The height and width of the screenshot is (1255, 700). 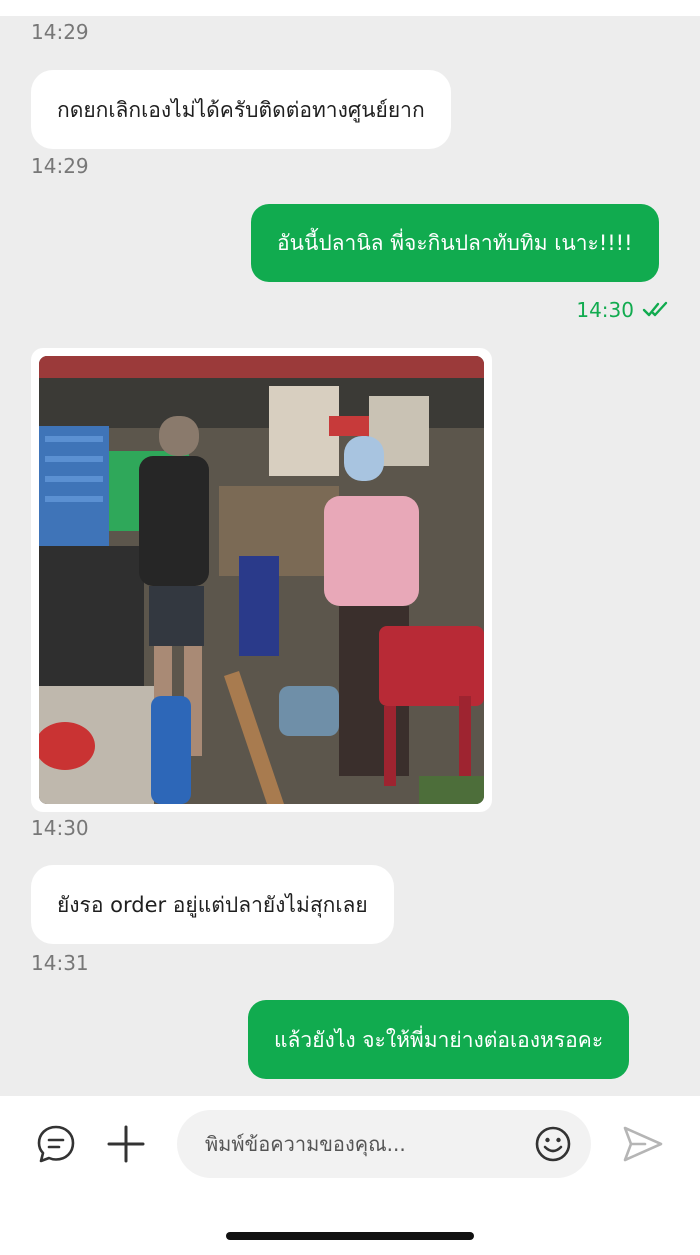 I want to click on message-text: กดยกเลิกเองไม่ได้ครับติดต่อทางศูนย์ยาก, so click(x=241, y=109).